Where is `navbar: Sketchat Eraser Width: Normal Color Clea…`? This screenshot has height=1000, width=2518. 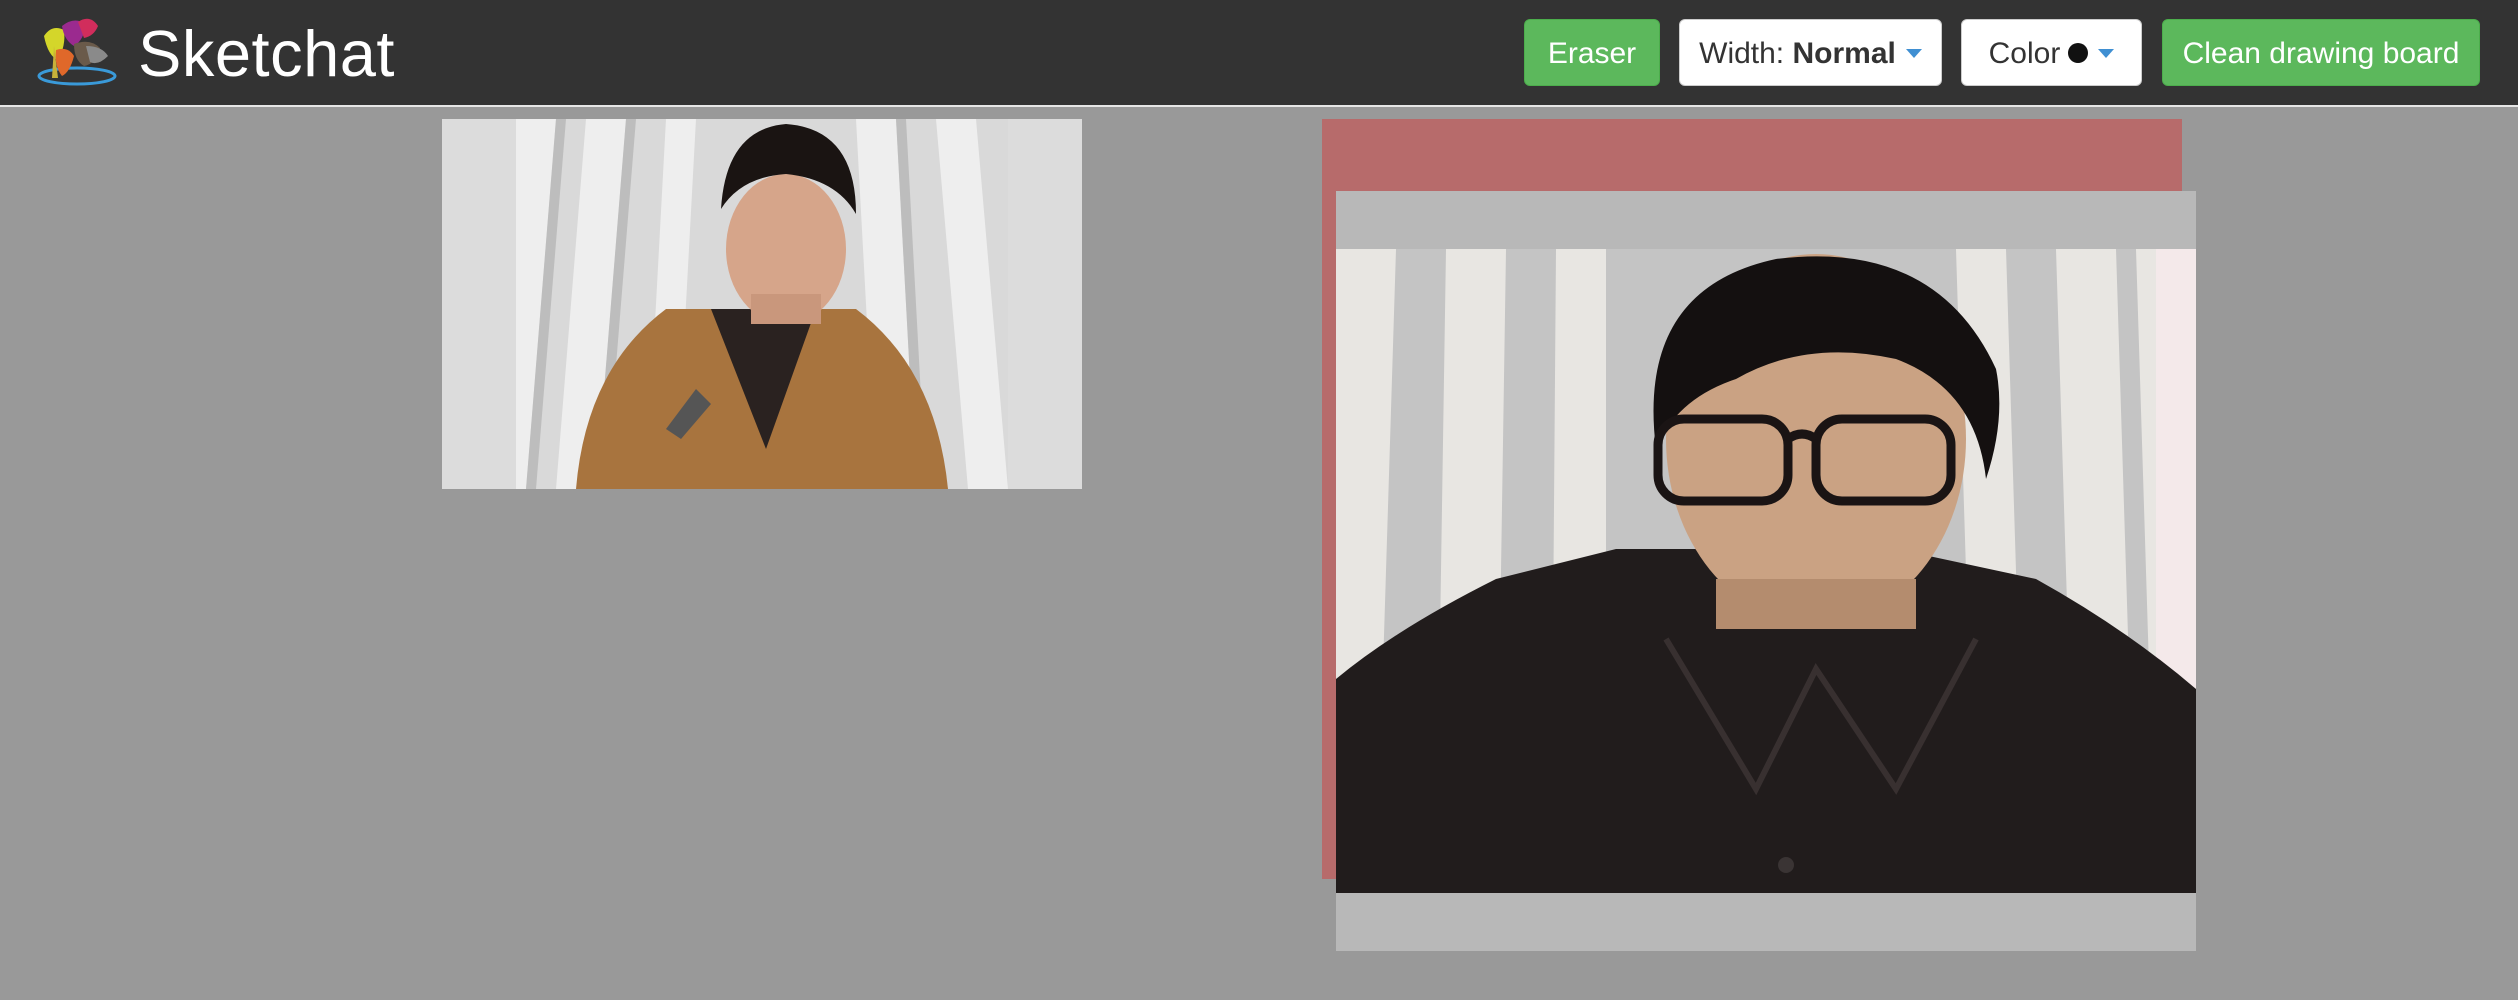
navbar: Sketchat Eraser Width: Normal Color Clea… is located at coordinates (1259, 53).